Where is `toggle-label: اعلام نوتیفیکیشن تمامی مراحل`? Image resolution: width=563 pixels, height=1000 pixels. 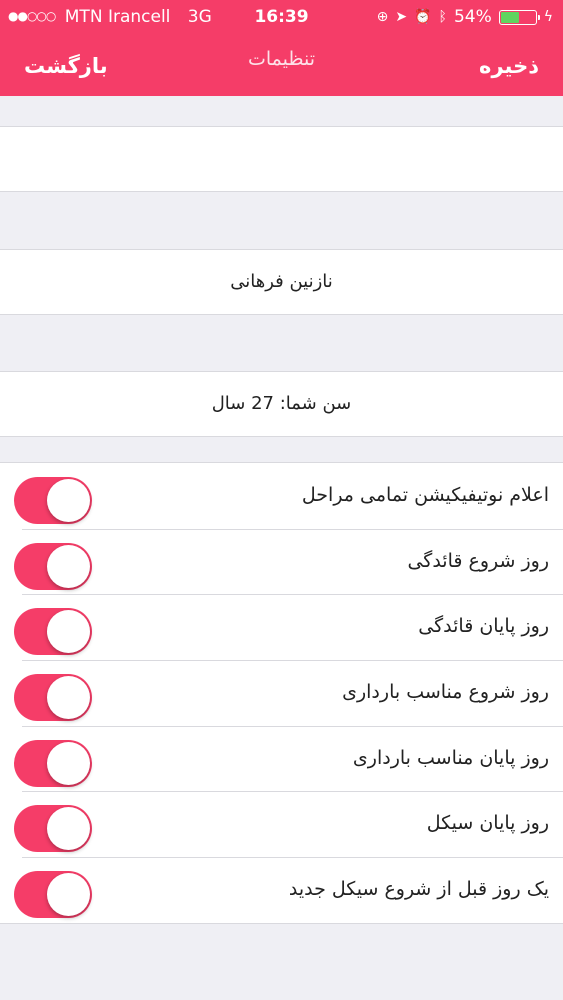 toggle-label: اعلام نوتیفیکیشن تمامی مراحل is located at coordinates (425, 495).